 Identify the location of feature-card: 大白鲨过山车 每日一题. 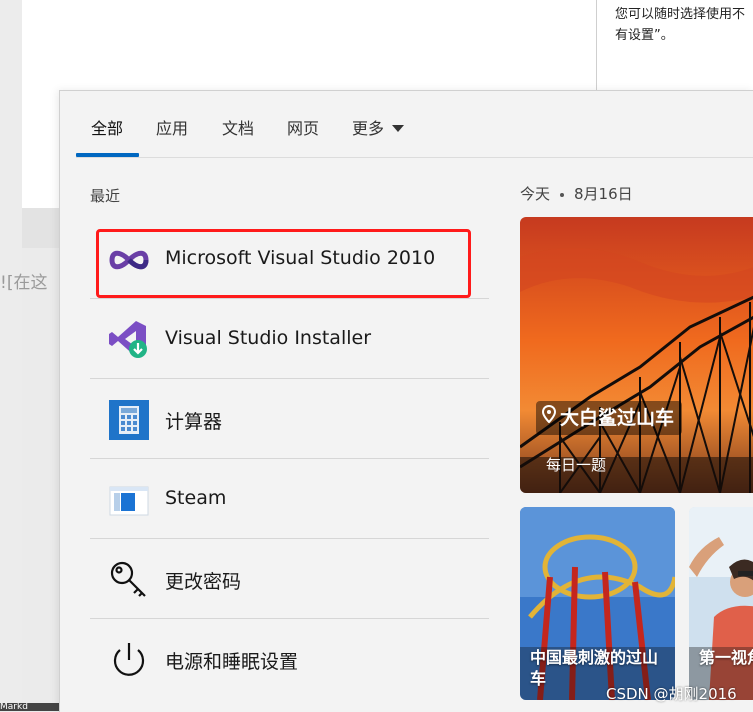
(636, 355).